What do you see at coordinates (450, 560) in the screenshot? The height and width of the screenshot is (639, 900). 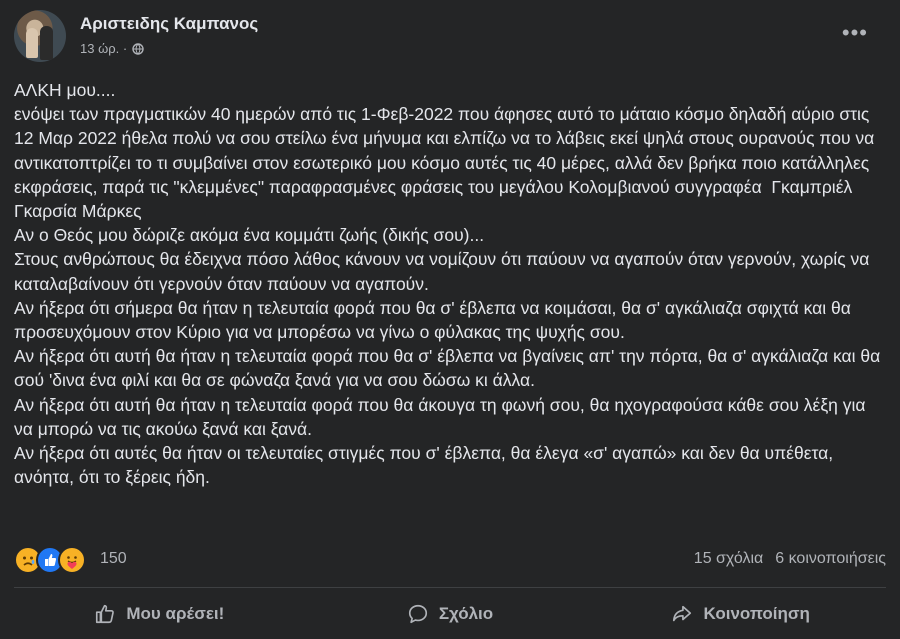 I see `reactions-bar: 150 15 σχόλια 6 κοινοποιήσεις` at bounding box center [450, 560].